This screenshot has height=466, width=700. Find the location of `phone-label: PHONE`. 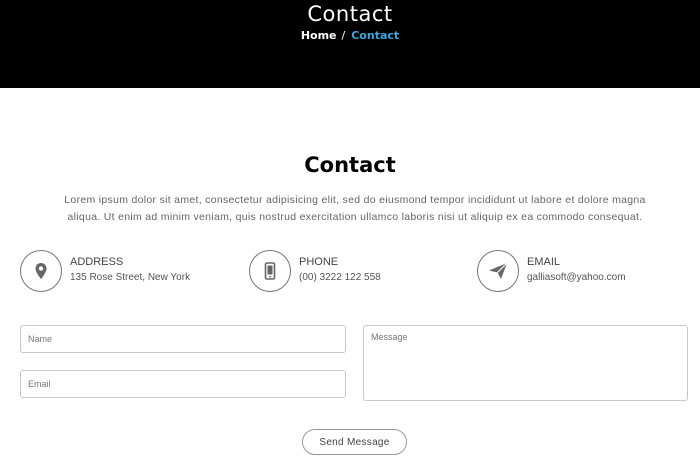

phone-label: PHONE is located at coordinates (319, 262).